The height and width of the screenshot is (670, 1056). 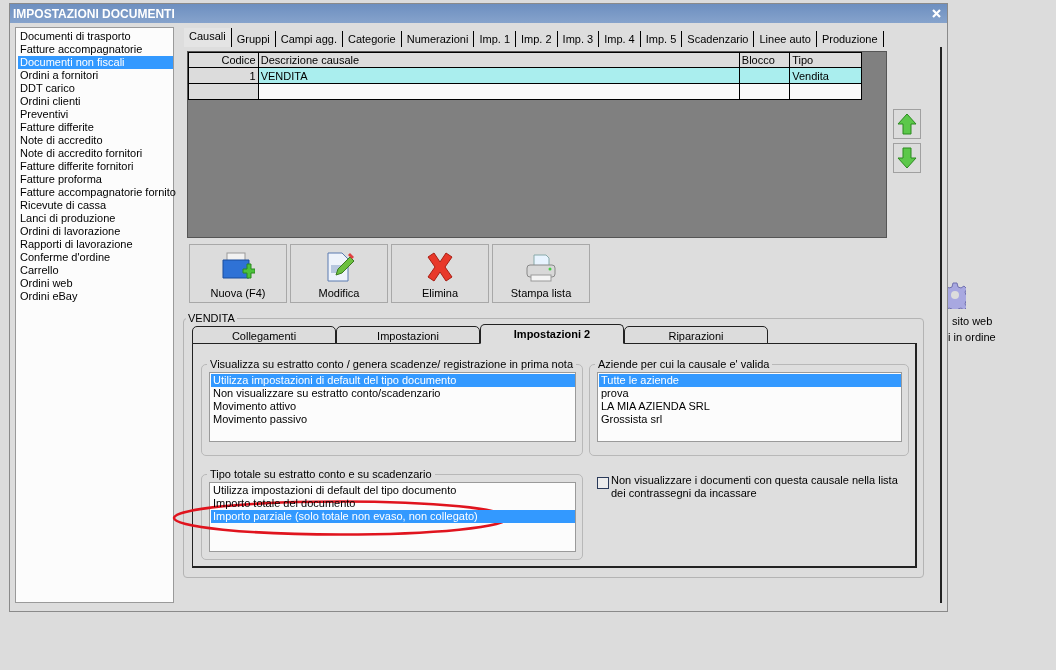 What do you see at coordinates (972, 321) in the screenshot?
I see `desktop-label: sito web` at bounding box center [972, 321].